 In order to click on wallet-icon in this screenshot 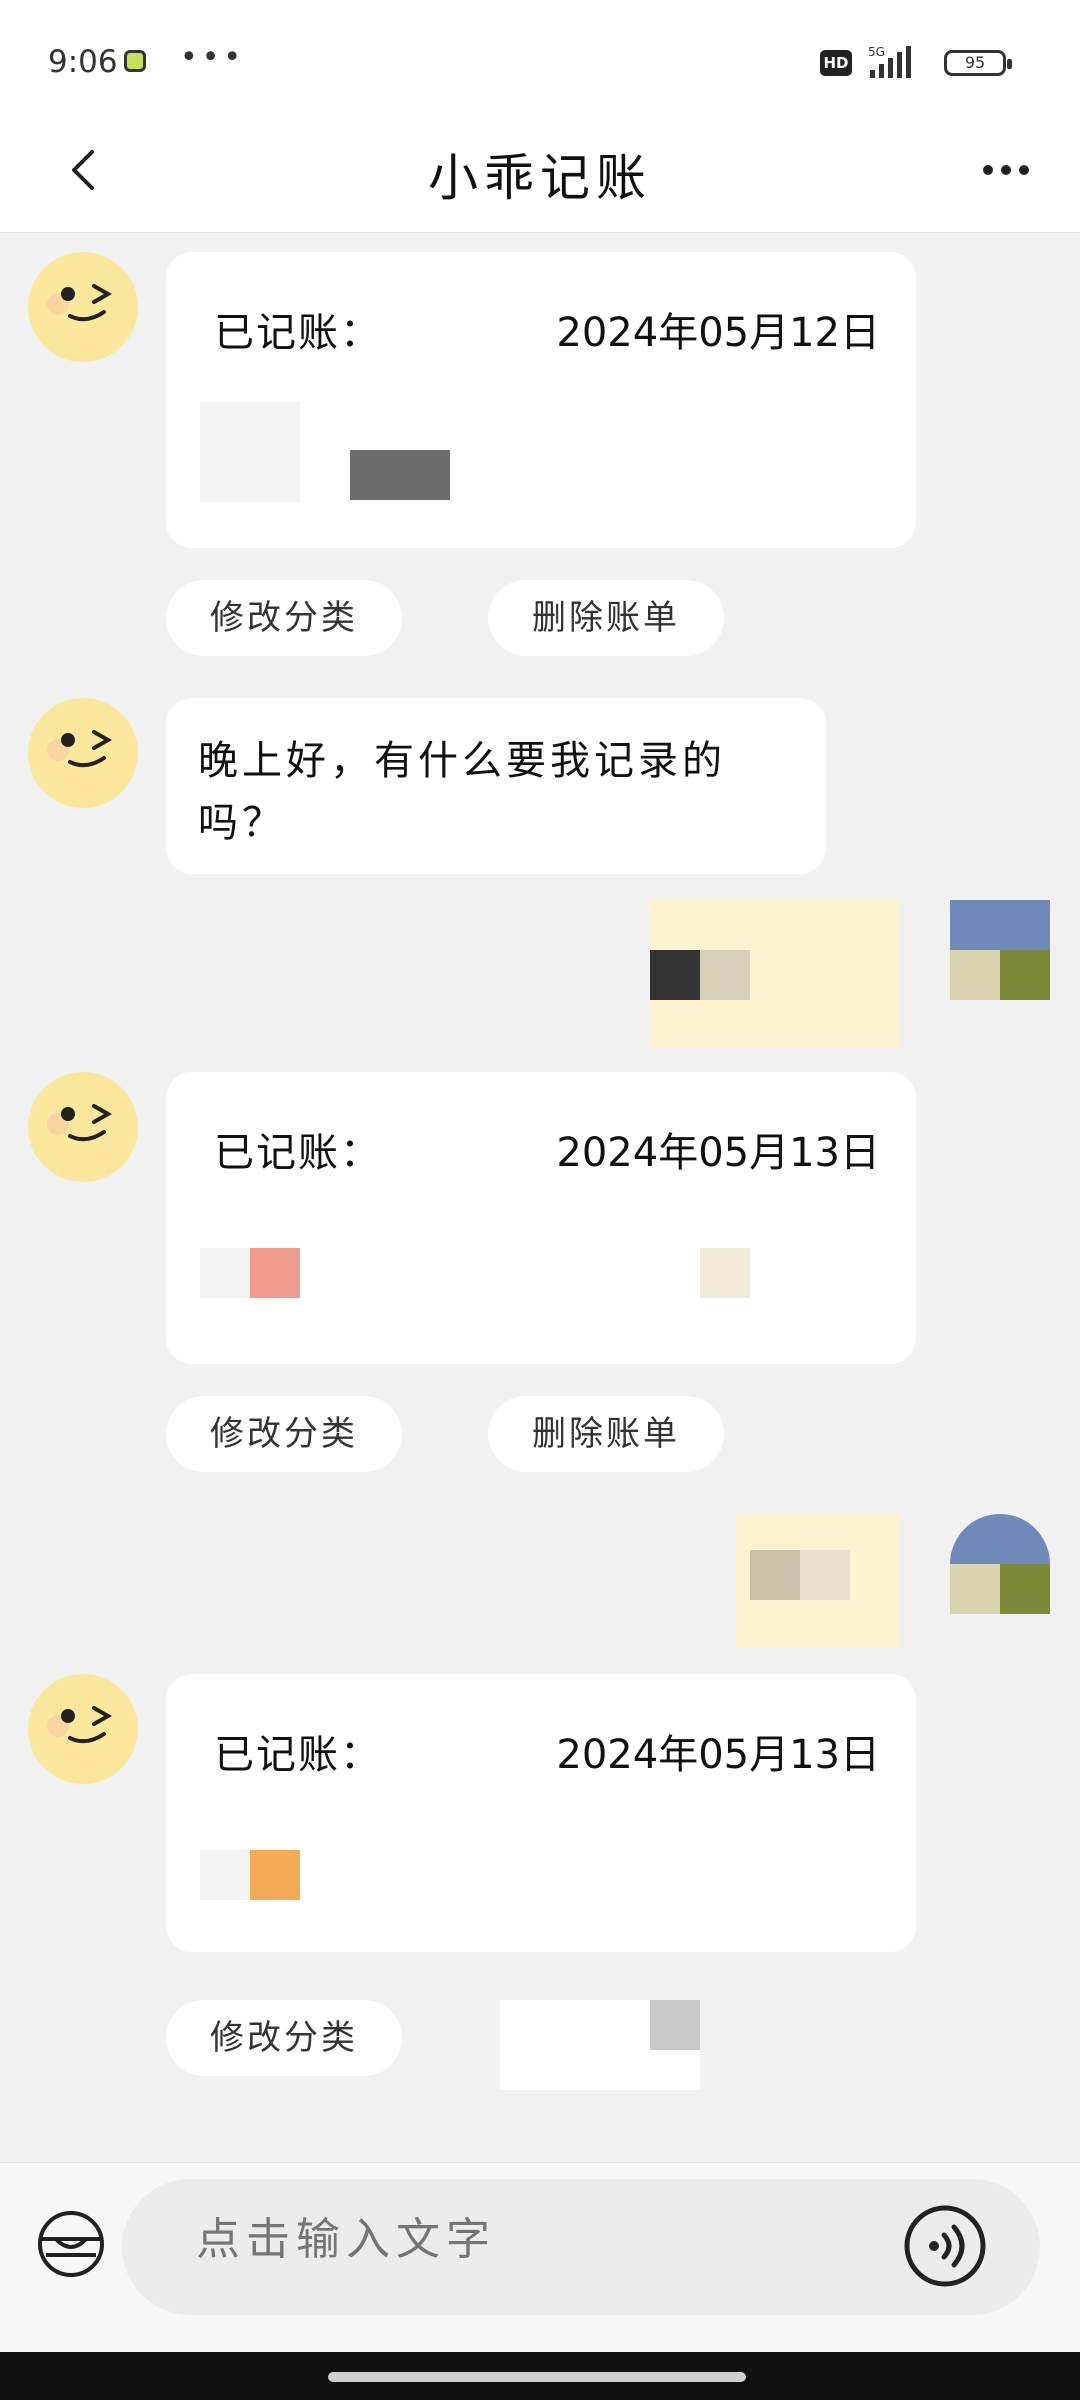, I will do `click(71, 2244)`.